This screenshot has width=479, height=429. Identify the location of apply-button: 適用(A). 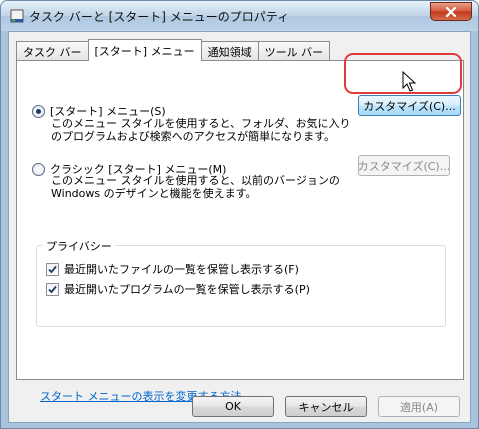
(419, 406).